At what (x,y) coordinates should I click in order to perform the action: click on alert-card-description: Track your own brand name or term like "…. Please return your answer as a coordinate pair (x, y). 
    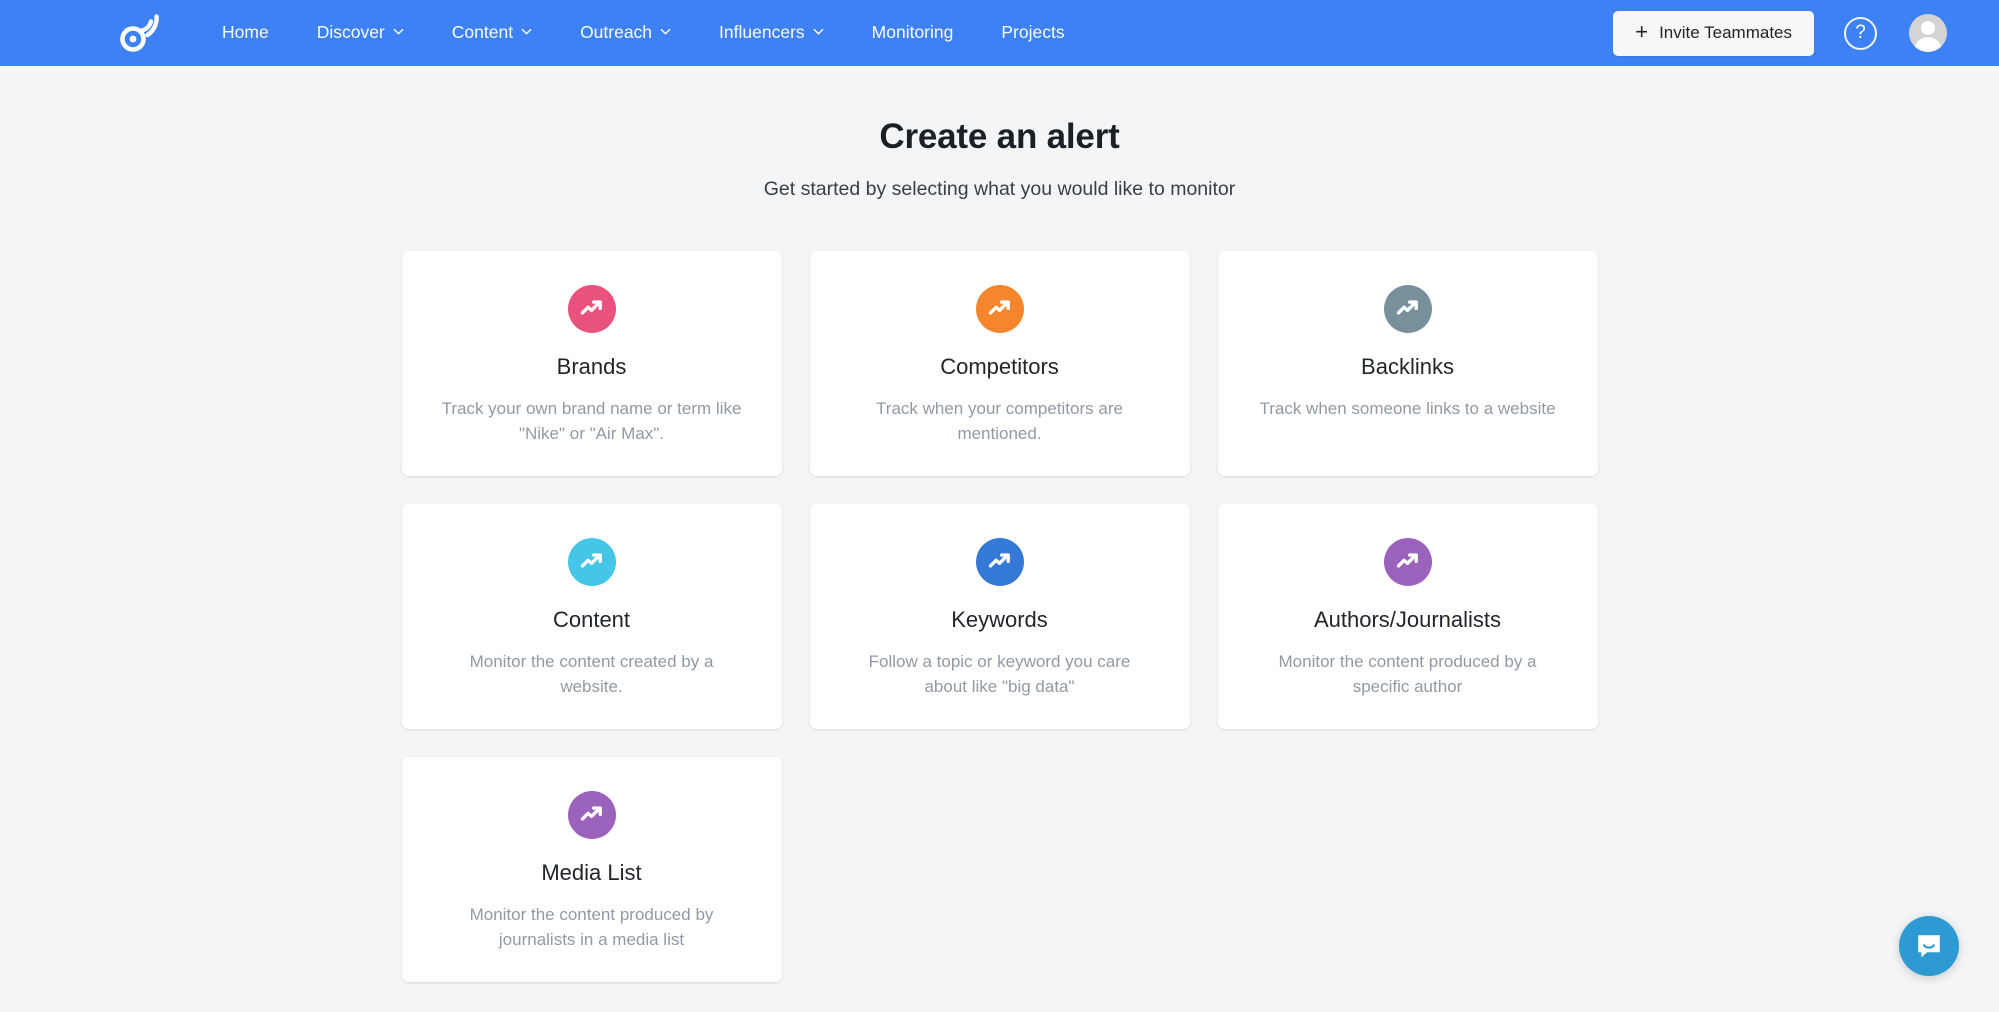
    Looking at the image, I should click on (591, 421).